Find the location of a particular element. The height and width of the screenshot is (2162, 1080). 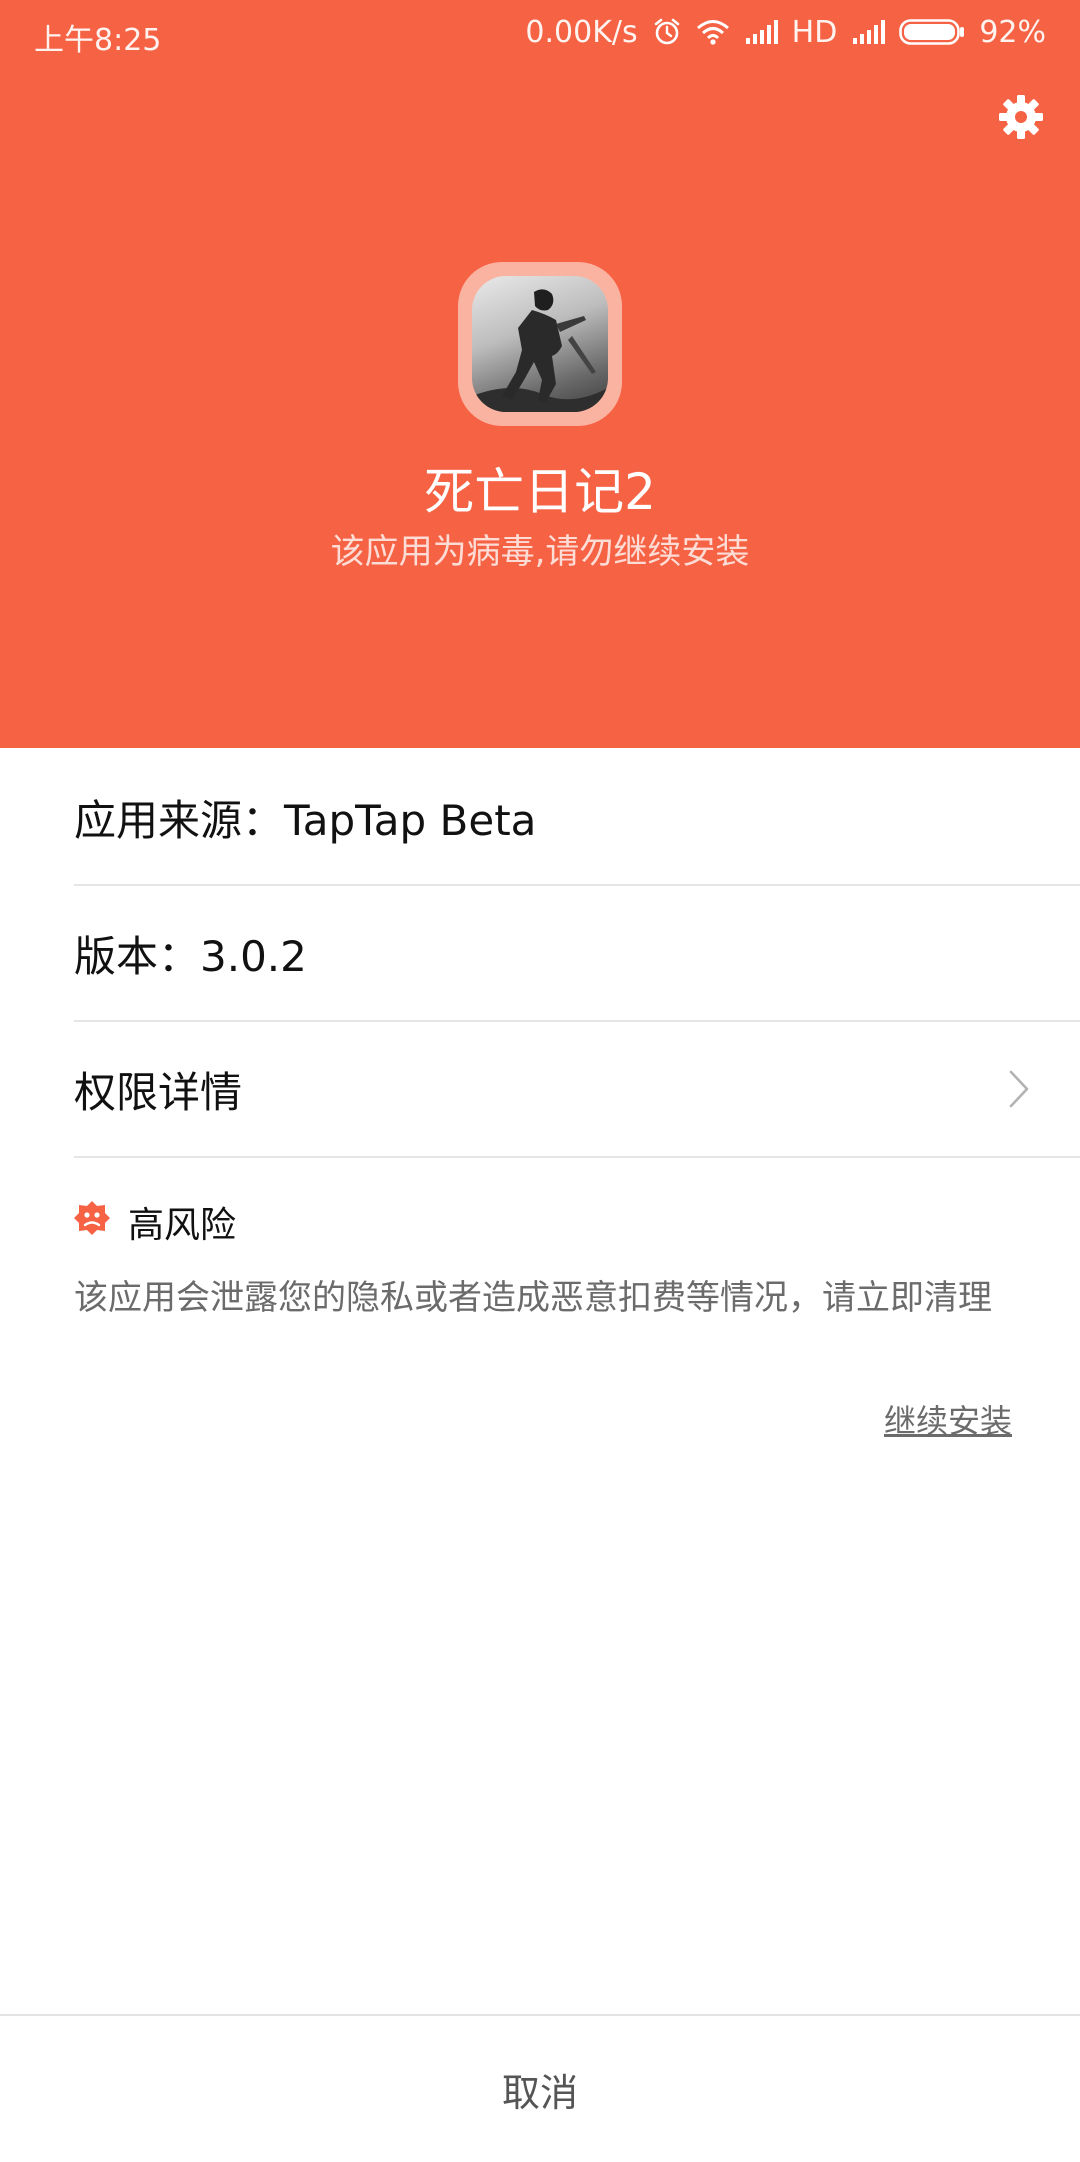

app-source-row: 应用来源：TapTap Beta is located at coordinates (577, 818).